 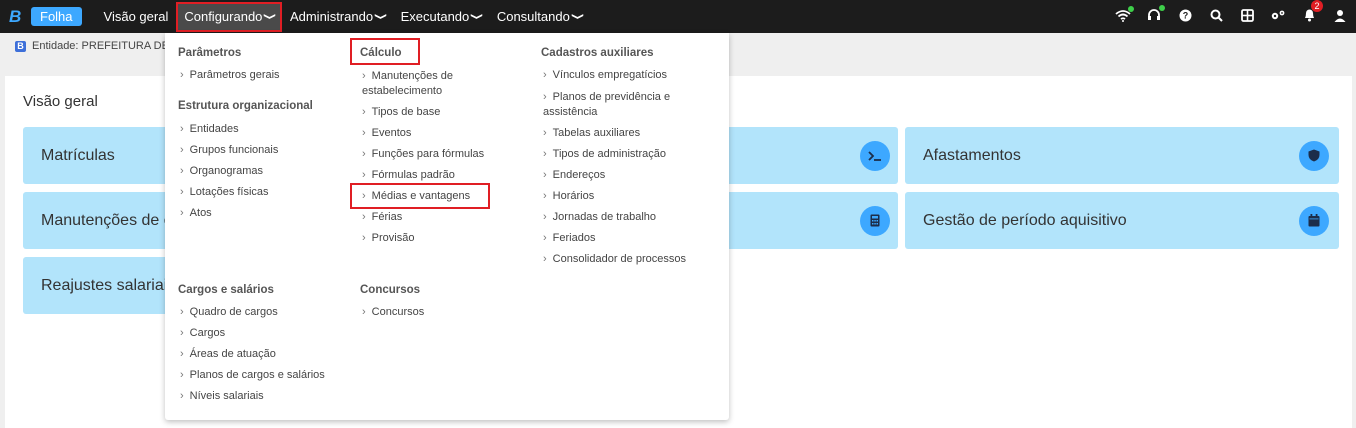 I want to click on menu-item-parametros-gerais: › Parâmetros gerais, so click(x=230, y=75).